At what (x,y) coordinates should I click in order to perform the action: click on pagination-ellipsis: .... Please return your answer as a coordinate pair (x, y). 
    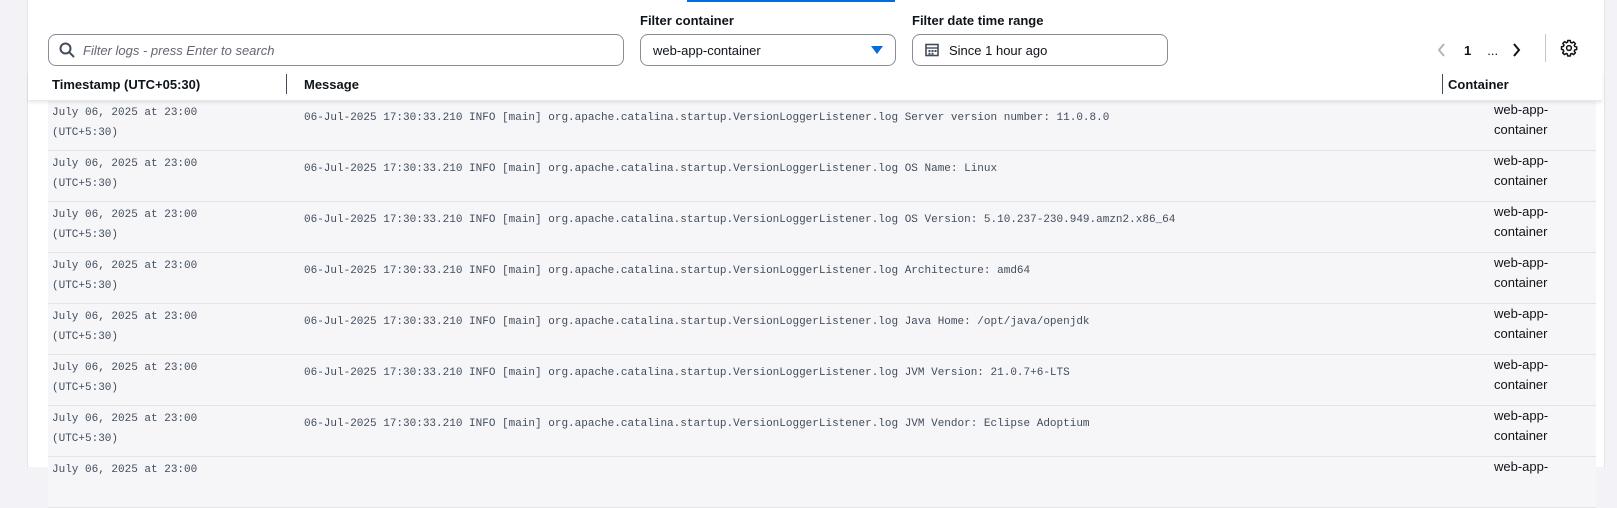
    Looking at the image, I should click on (1493, 50).